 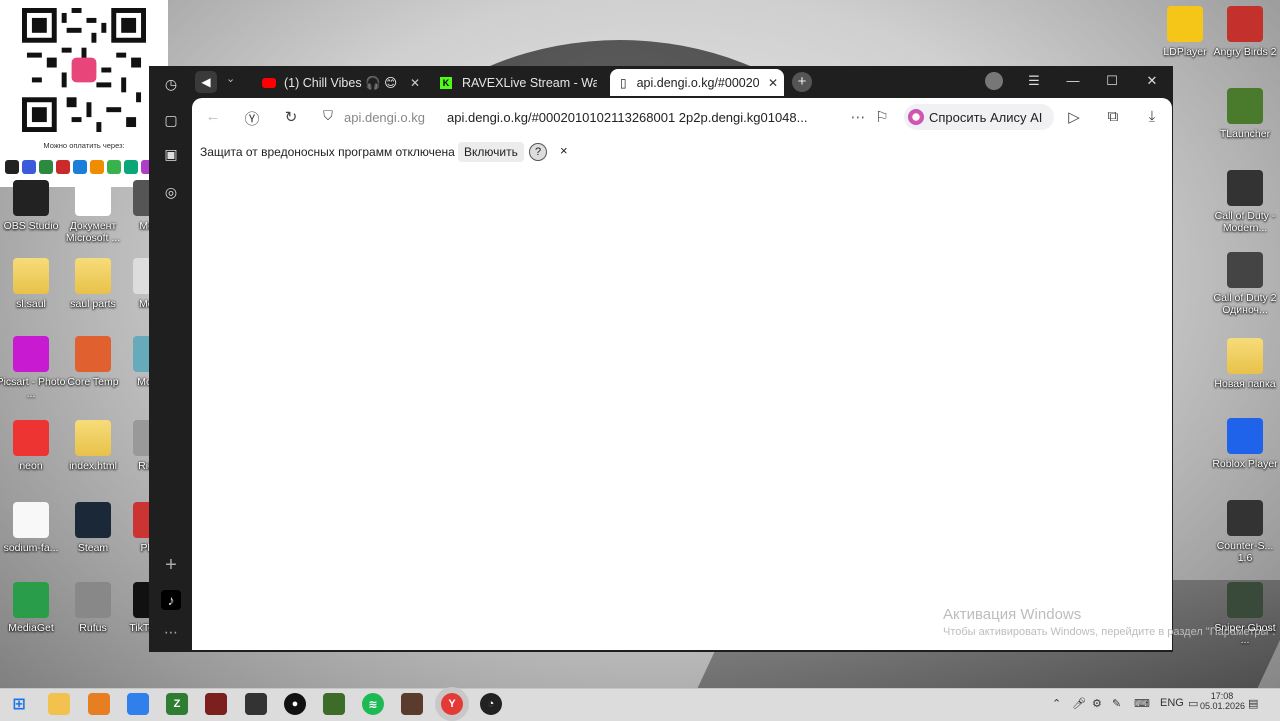 I want to click on app-icon: ◔, so click(x=491, y=704).